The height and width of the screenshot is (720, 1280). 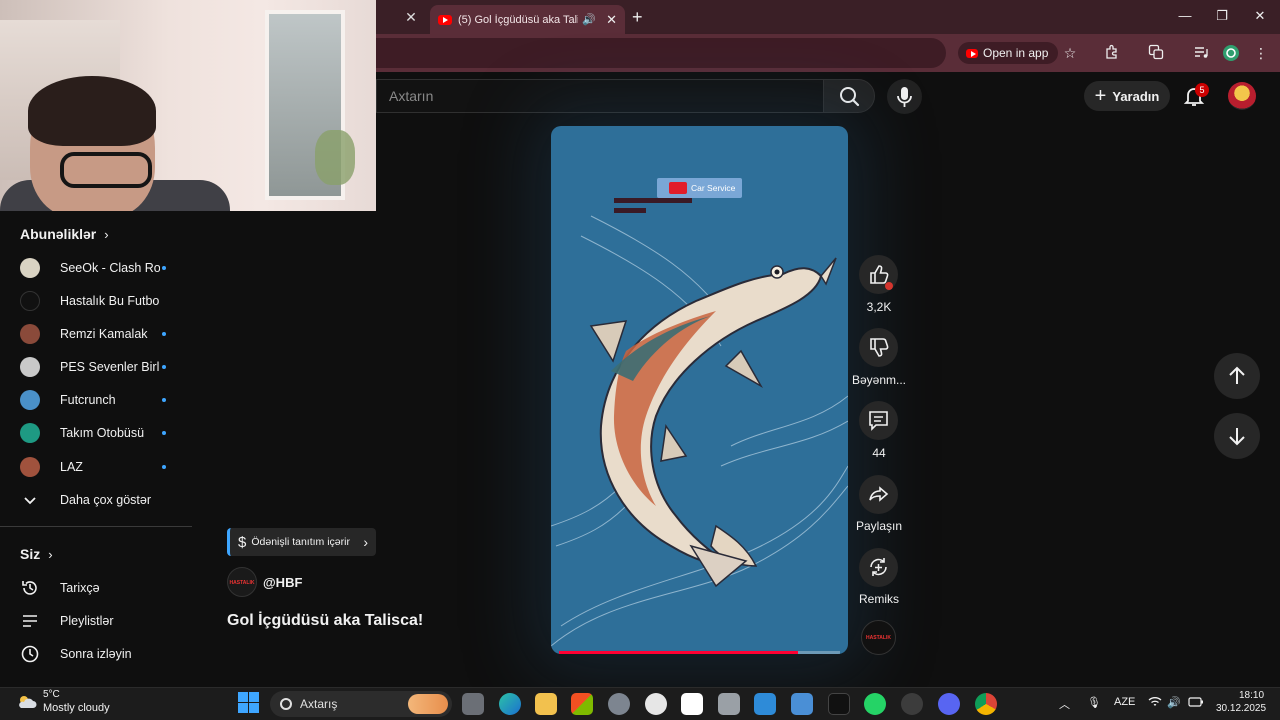 What do you see at coordinates (546, 704) in the screenshot?
I see `file-explorer-icon` at bounding box center [546, 704].